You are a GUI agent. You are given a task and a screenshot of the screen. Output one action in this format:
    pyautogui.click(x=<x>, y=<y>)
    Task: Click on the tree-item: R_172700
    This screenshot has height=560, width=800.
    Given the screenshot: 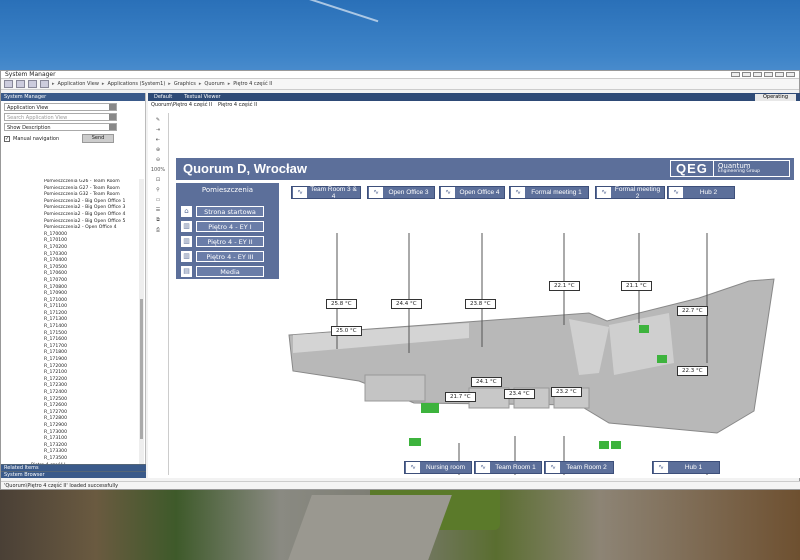 What is the action you would take?
    pyautogui.click(x=71, y=413)
    